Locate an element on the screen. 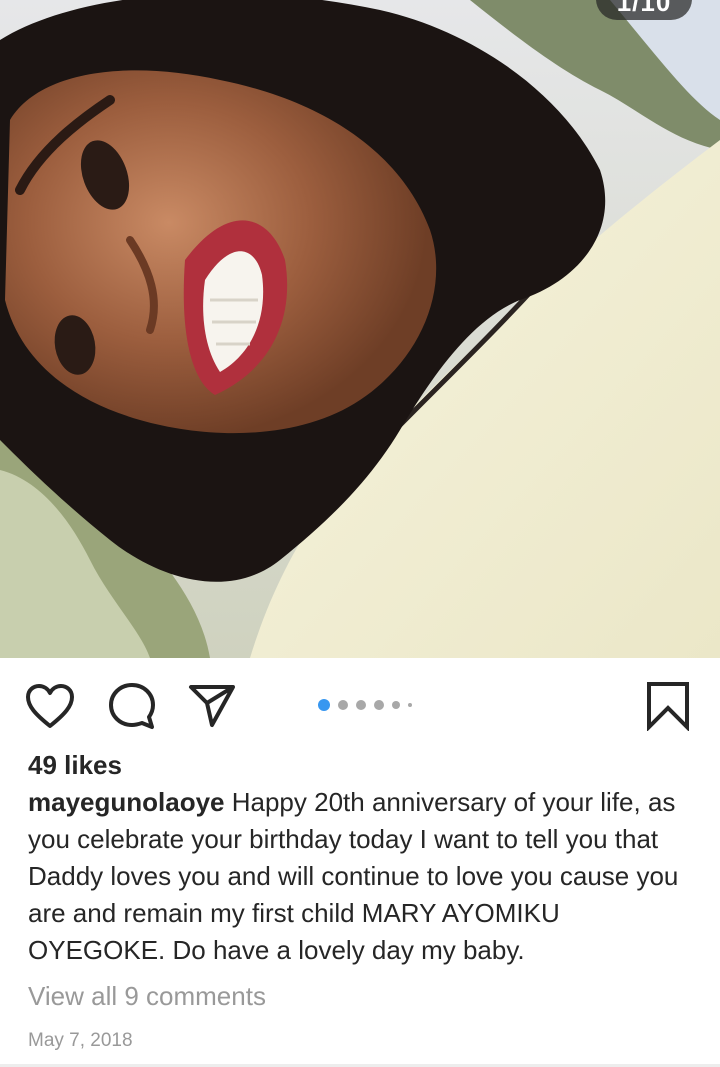 This screenshot has width=720, height=1067. share-button is located at coordinates (212, 706).